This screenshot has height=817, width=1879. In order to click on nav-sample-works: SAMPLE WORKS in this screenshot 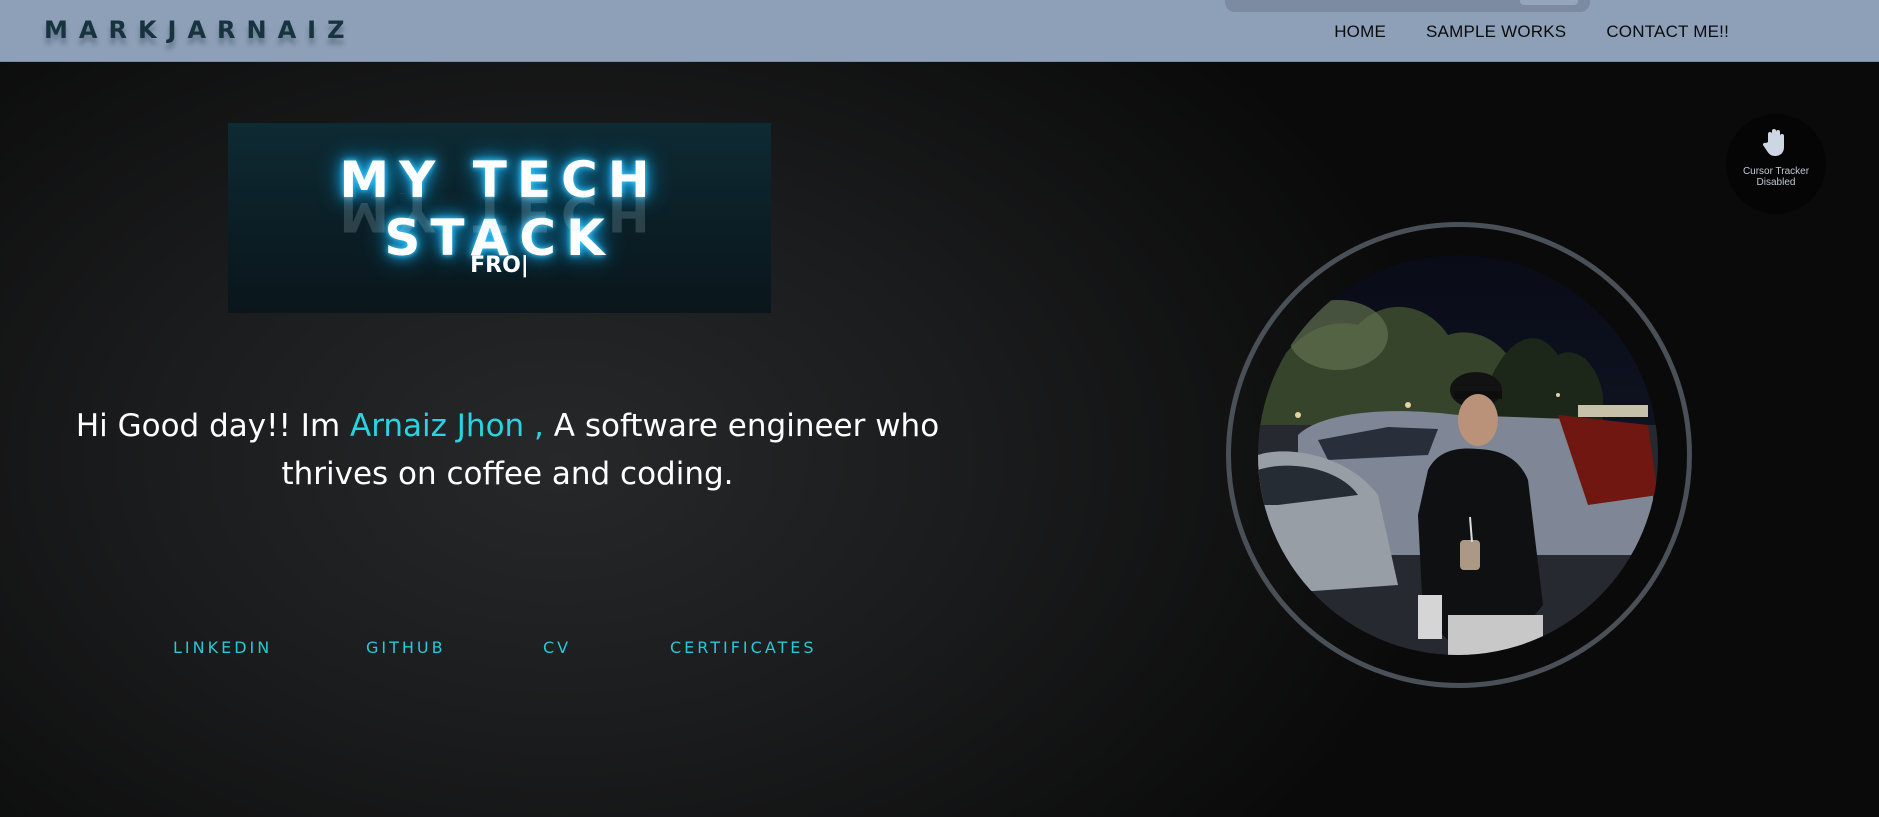, I will do `click(1496, 32)`.